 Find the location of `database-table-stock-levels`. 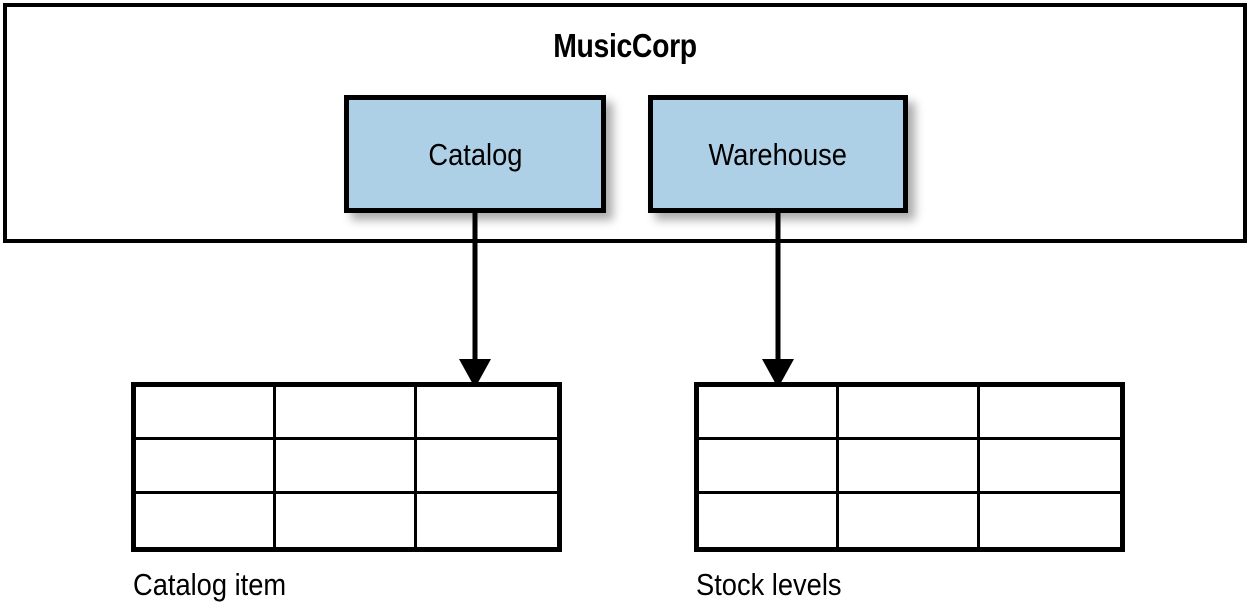

database-table-stock-levels is located at coordinates (909, 467).